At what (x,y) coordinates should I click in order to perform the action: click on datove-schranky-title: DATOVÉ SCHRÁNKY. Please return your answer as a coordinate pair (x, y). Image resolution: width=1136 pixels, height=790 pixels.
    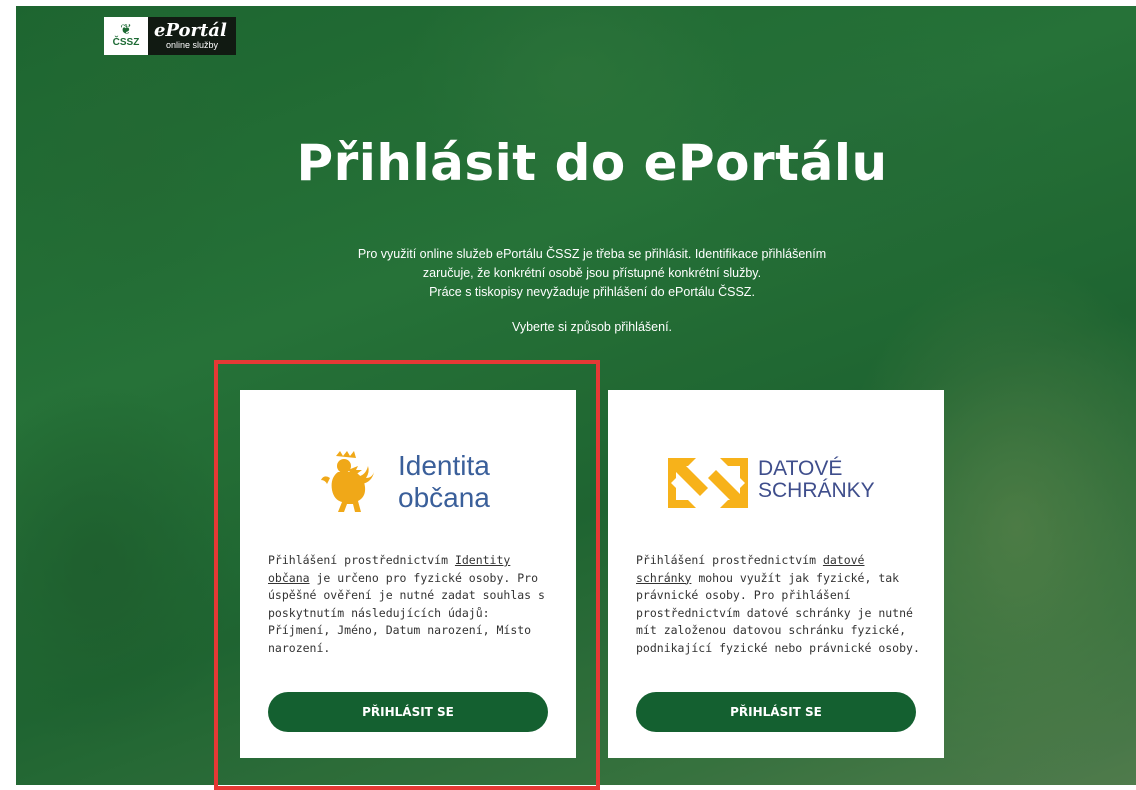
    Looking at the image, I should click on (816, 480).